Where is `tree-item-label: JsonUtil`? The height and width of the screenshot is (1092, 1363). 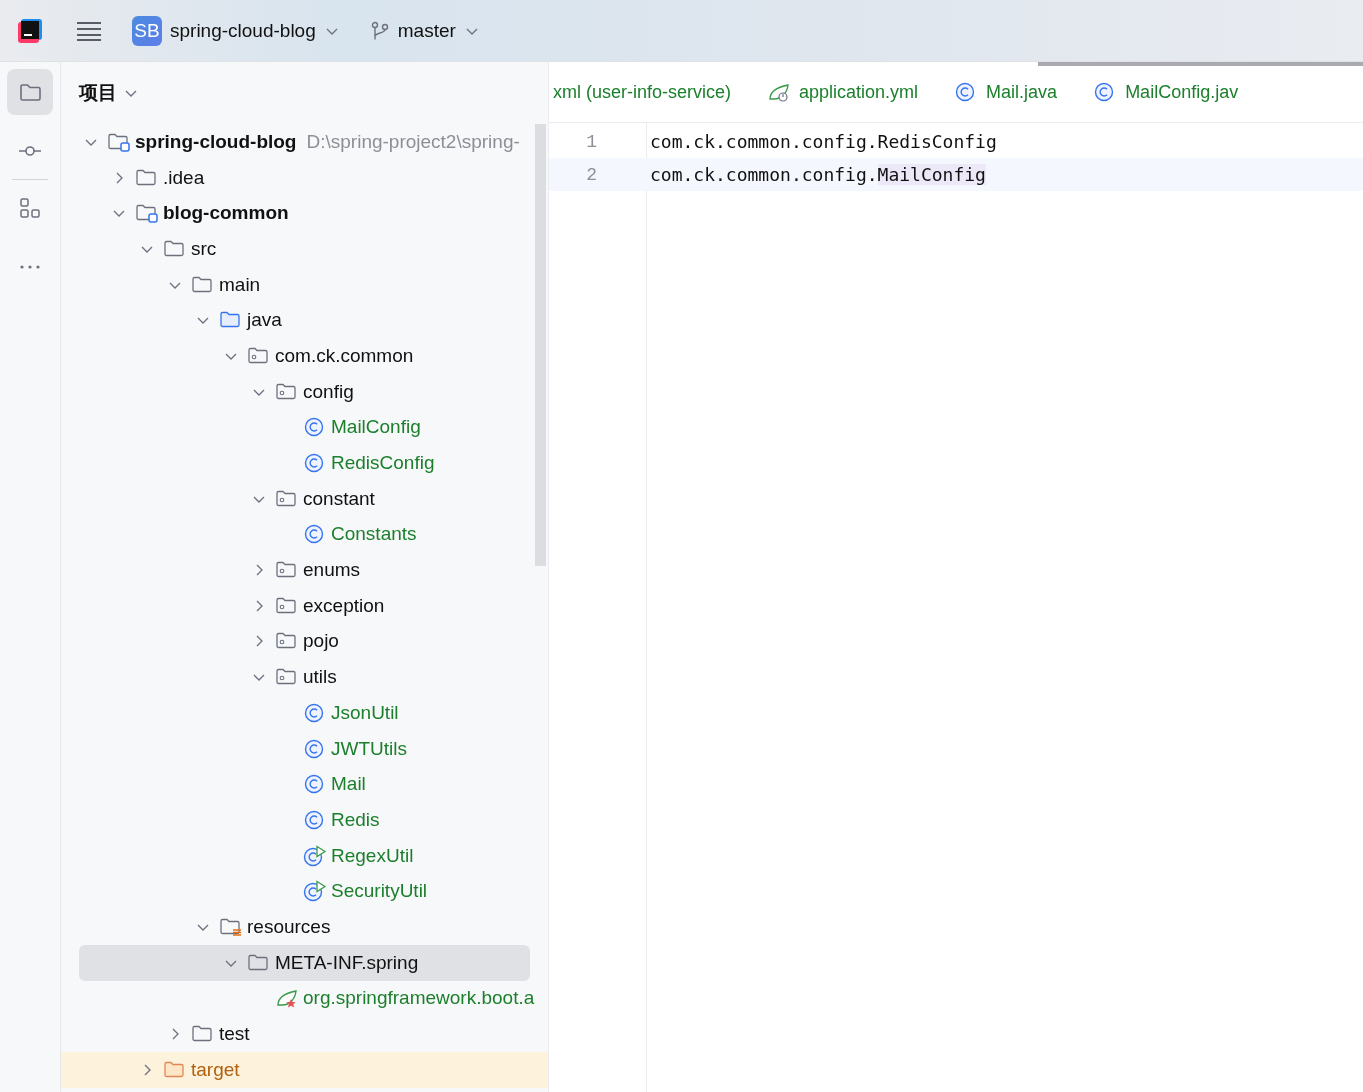
tree-item-label: JsonUtil is located at coordinates (365, 712).